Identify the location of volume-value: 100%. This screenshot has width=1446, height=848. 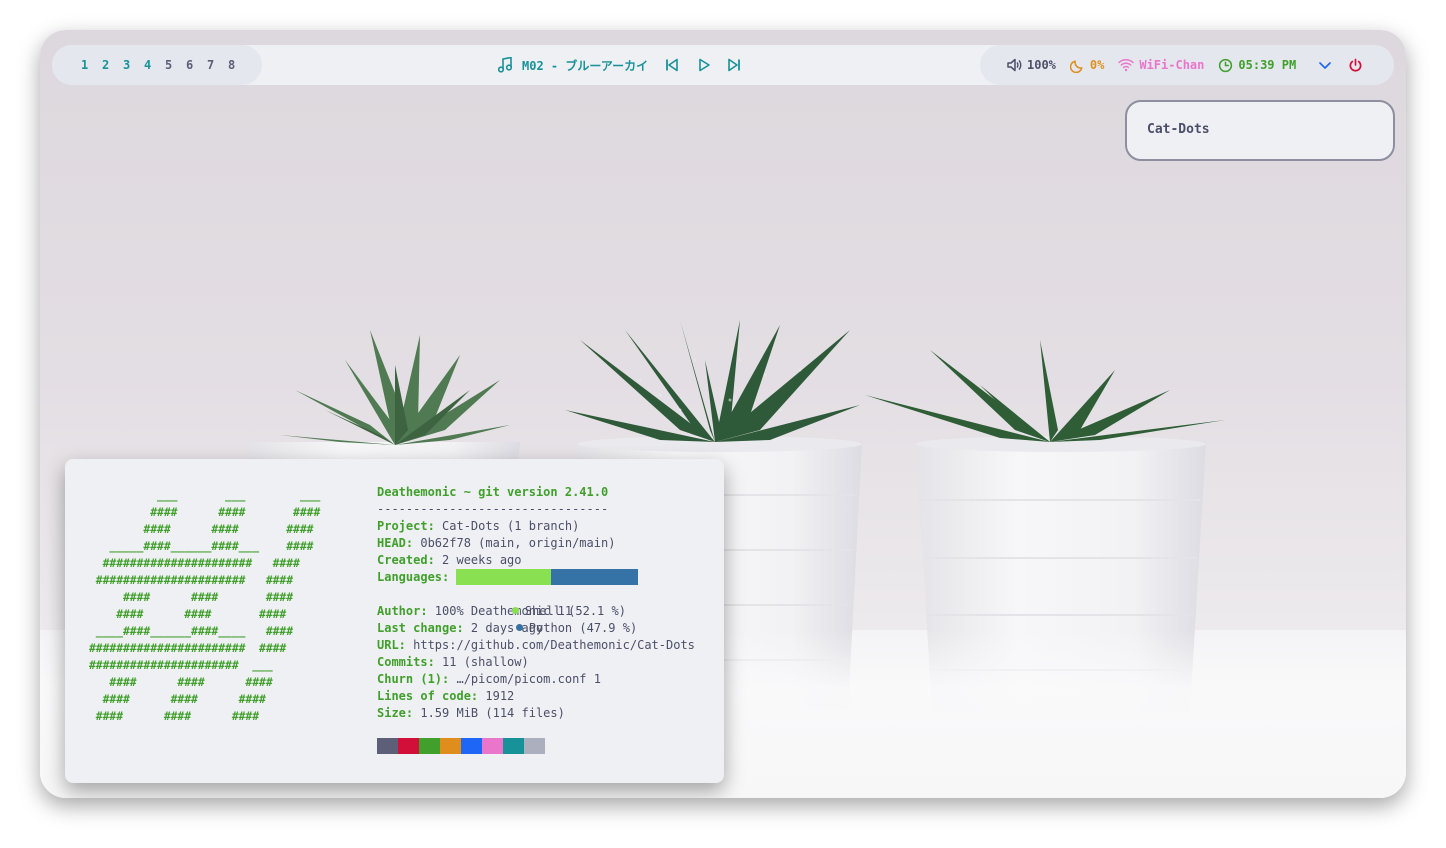
(1041, 65).